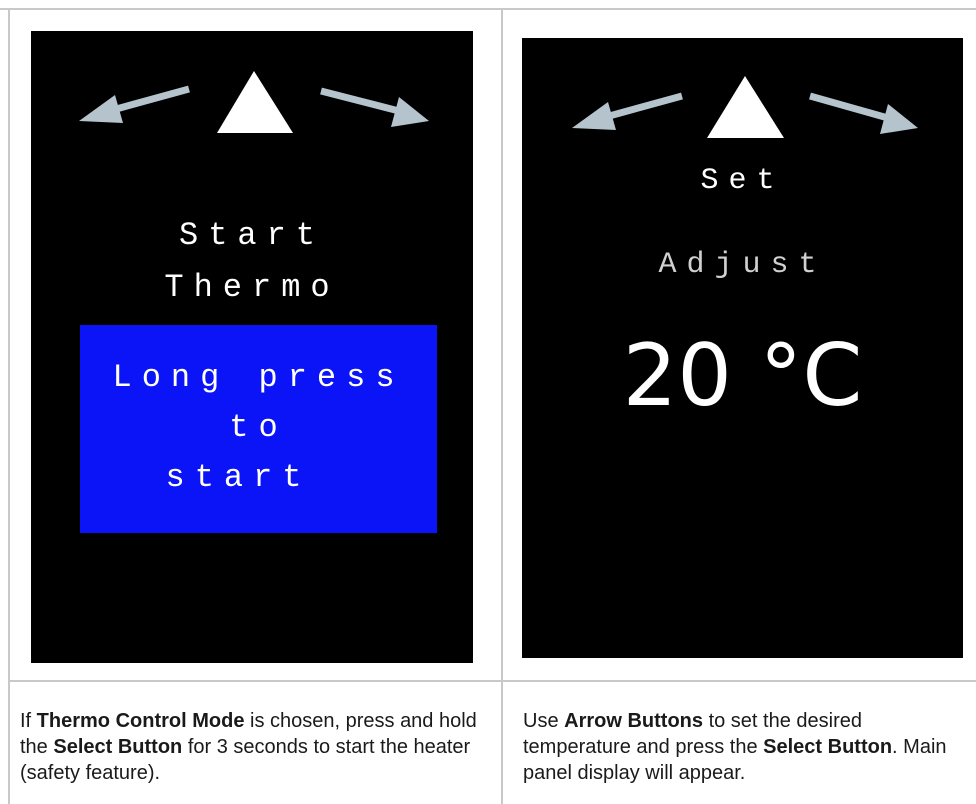  I want to click on caption-right-bold1: Arrow Buttons, so click(634, 721).